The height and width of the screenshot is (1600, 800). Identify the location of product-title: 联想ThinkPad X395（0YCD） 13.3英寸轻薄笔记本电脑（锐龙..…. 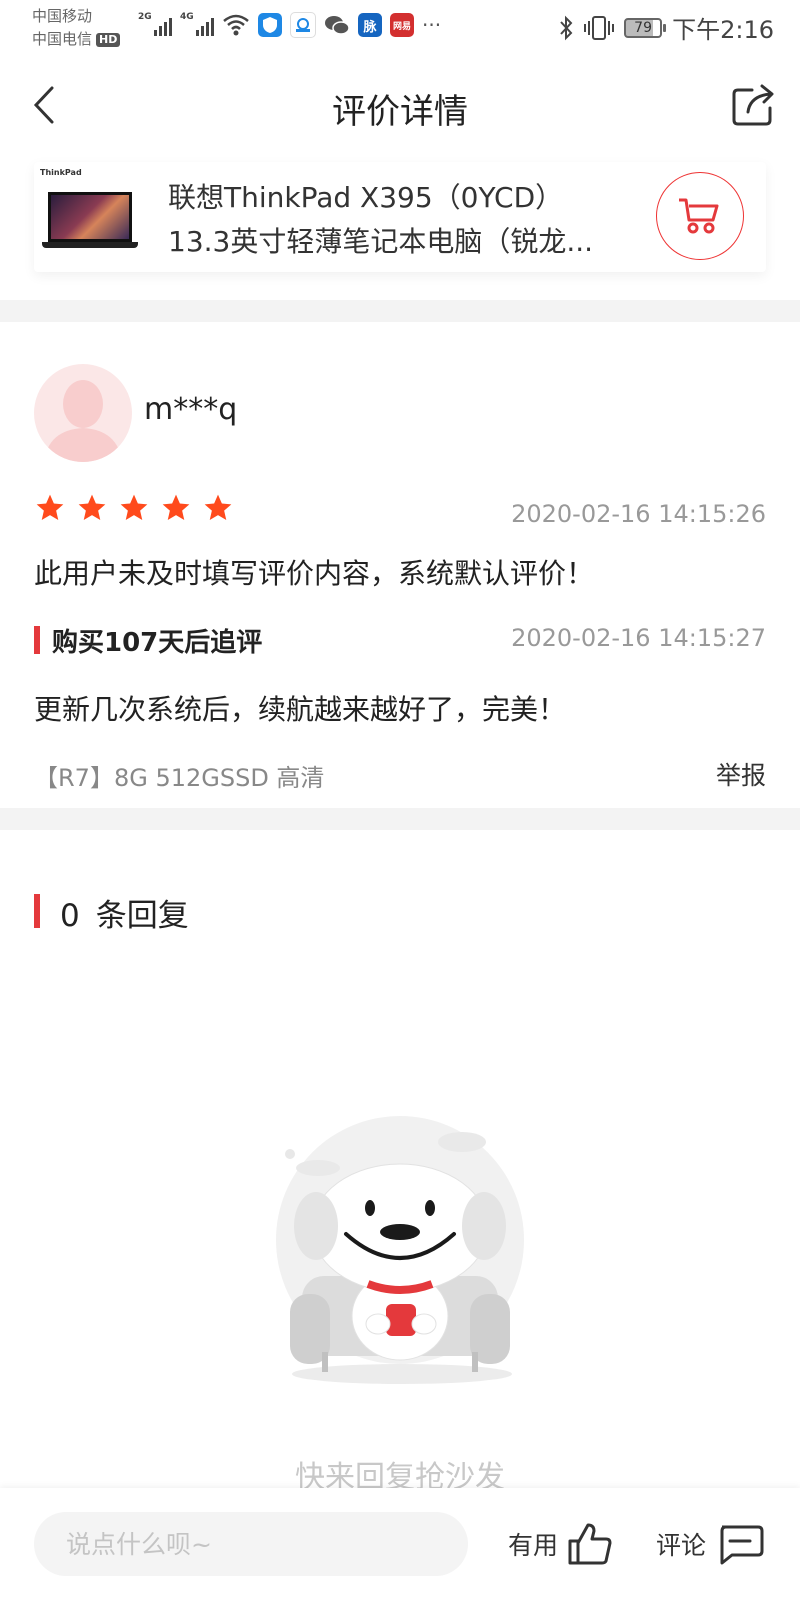
(413, 220).